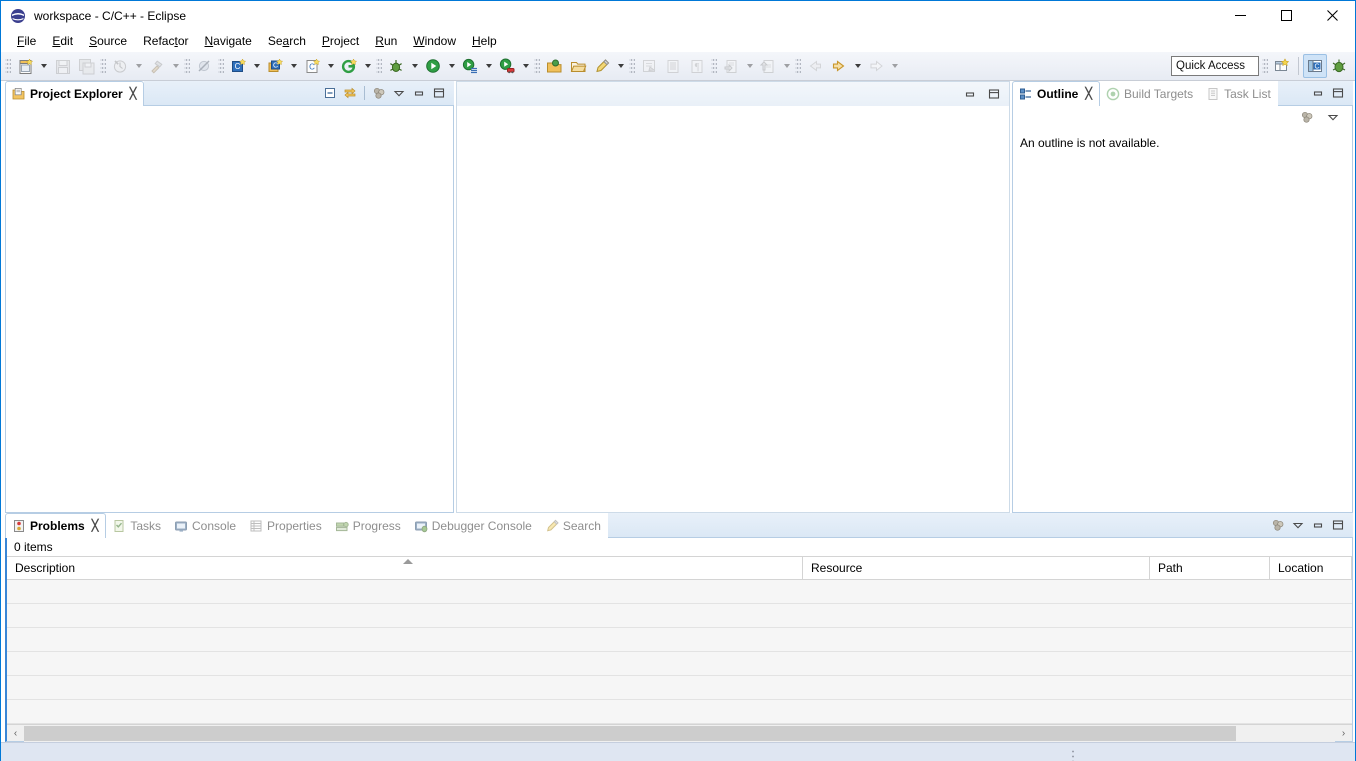 The image size is (1356, 761). What do you see at coordinates (312, 66) in the screenshot?
I see `new-source-file-button: C` at bounding box center [312, 66].